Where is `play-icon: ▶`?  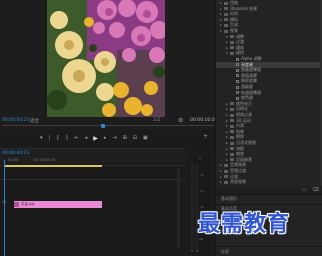 play-icon: ▶ is located at coordinates (95, 138).